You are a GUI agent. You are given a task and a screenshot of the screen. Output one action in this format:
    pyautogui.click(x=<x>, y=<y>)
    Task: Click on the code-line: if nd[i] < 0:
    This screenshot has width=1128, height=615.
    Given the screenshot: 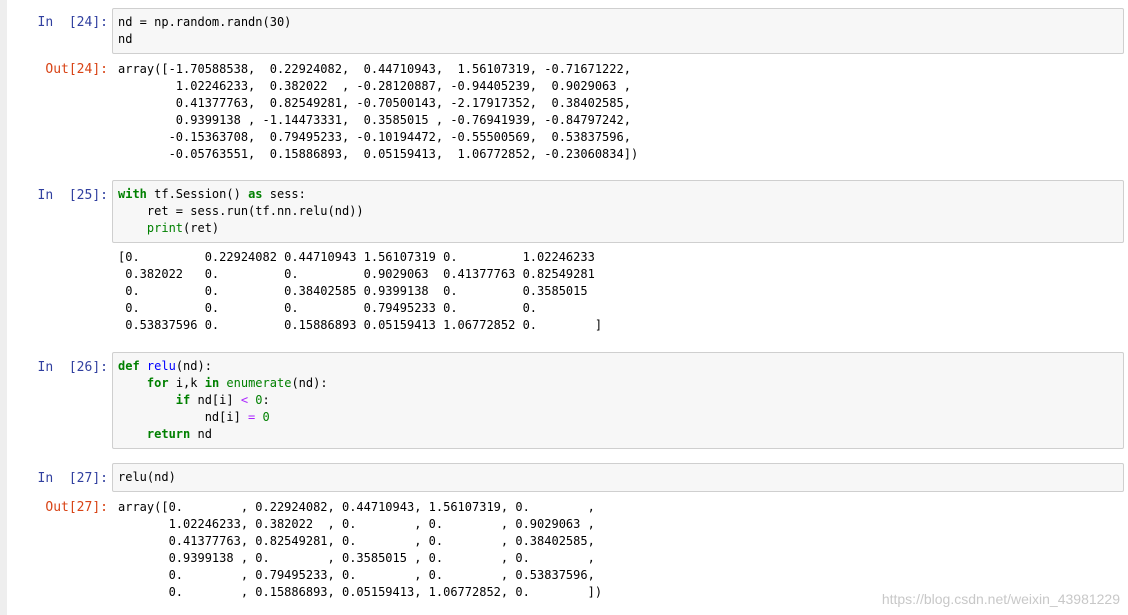 What is the action you would take?
    pyautogui.click(x=222, y=400)
    